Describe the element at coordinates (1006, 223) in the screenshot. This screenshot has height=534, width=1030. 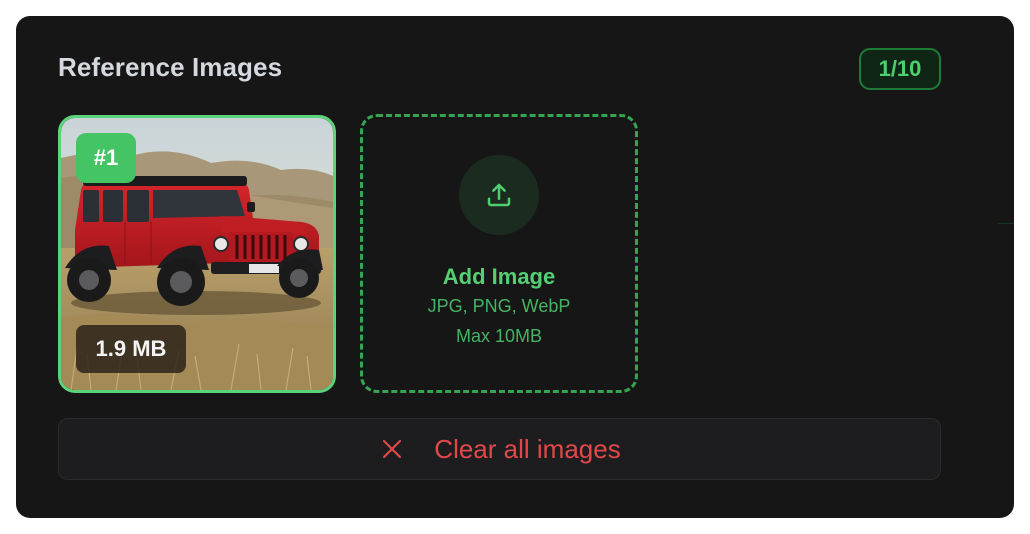
I see `panel-divider-mark` at that location.